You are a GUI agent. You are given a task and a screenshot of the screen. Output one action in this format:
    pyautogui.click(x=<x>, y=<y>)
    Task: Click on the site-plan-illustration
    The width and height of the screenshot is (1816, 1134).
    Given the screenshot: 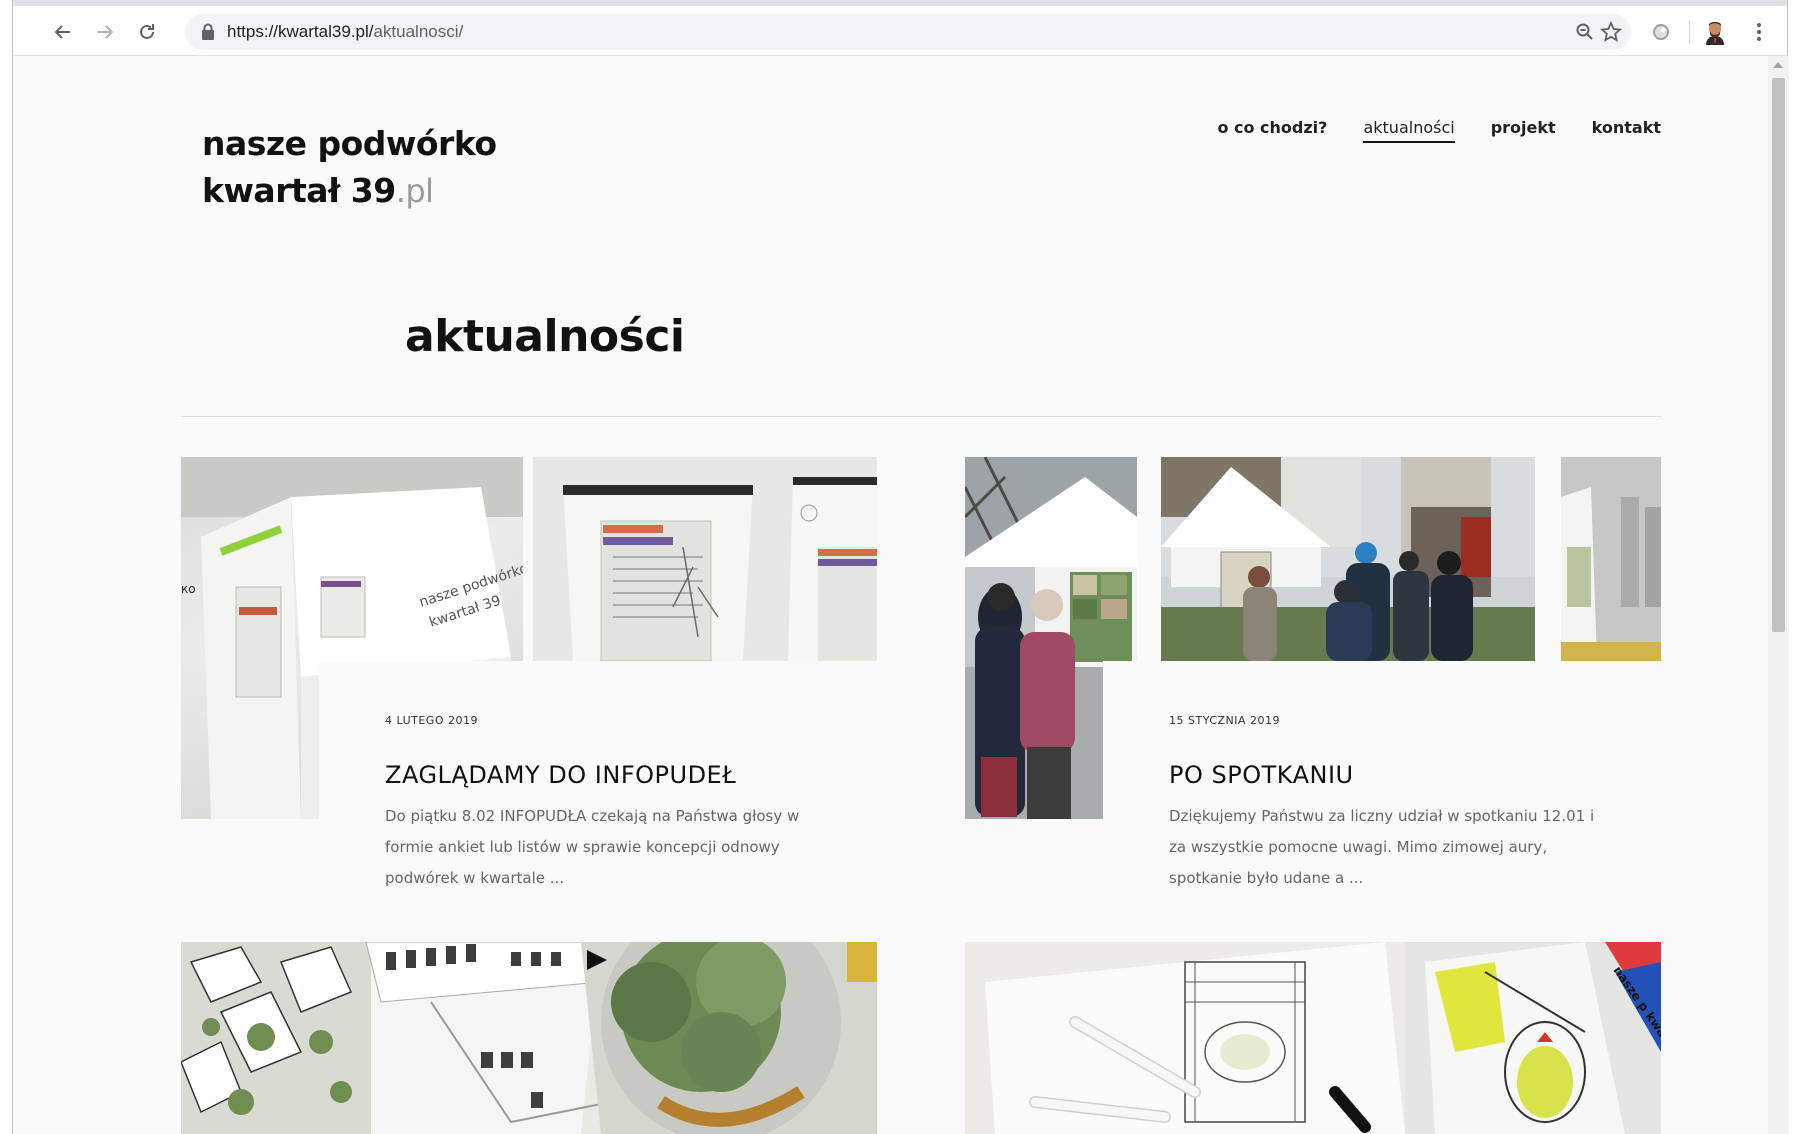 What is the action you would take?
    pyautogui.click(x=529, y=1038)
    